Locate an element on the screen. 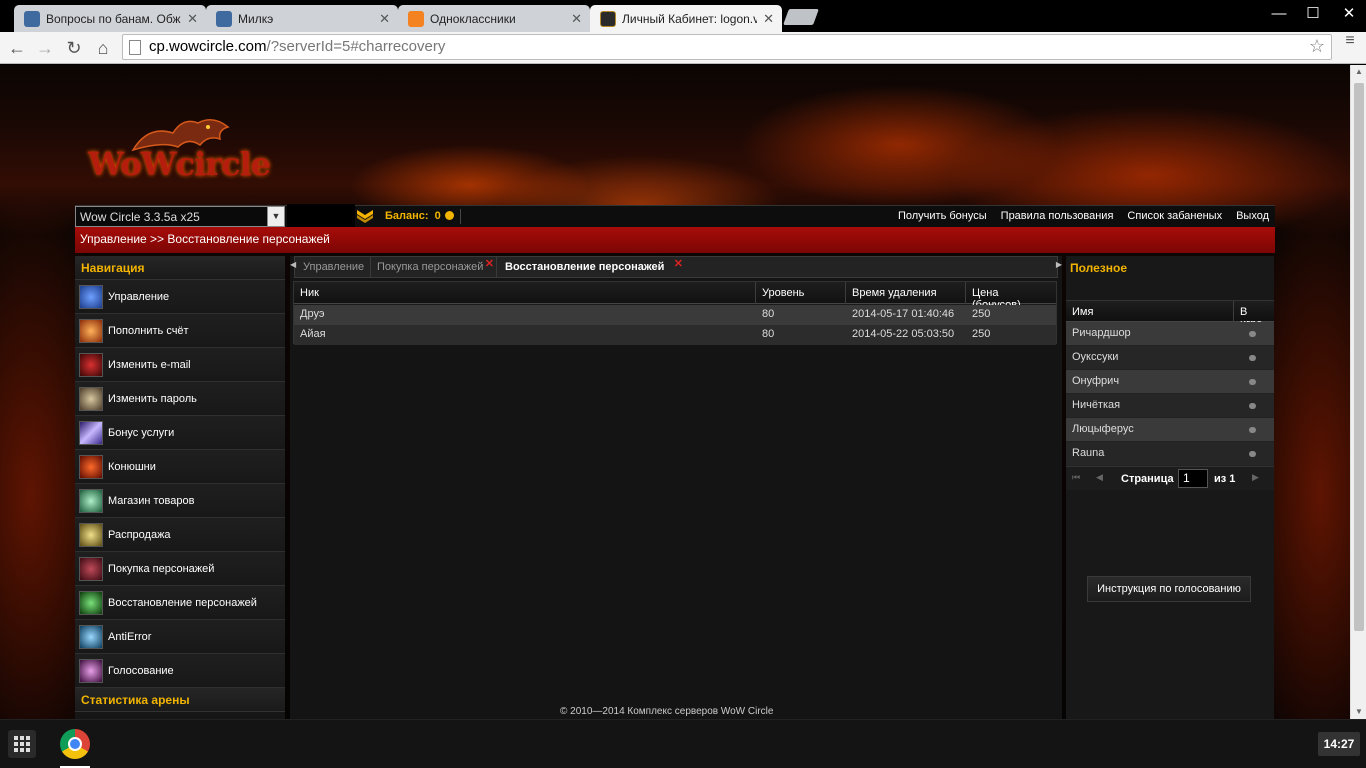 This screenshot has width=1366, height=768. tab-management: Управление is located at coordinates (334, 267).